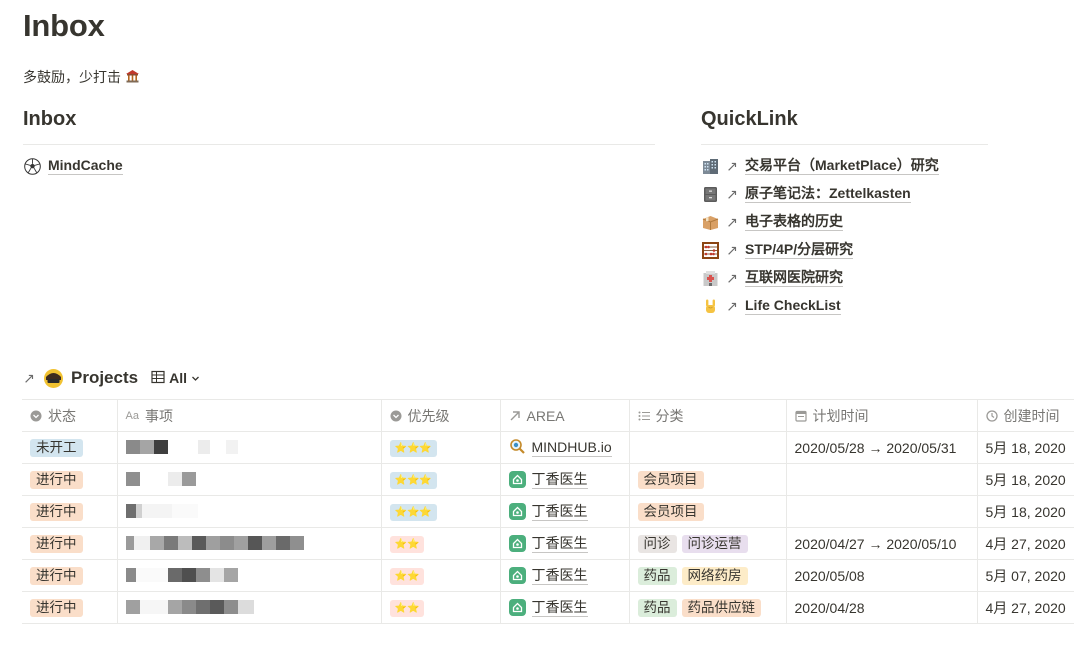 The image size is (1080, 645). I want to click on area-cell: MINDHUB.io, so click(564, 447).